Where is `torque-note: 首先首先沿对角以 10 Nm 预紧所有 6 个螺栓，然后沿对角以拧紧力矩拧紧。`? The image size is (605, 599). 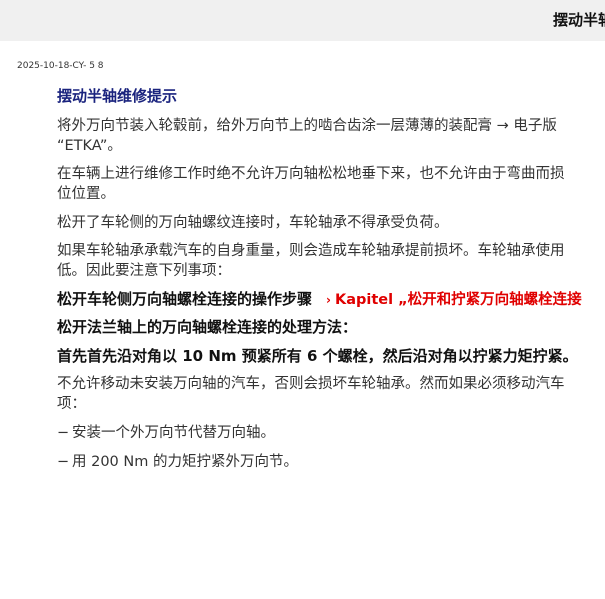 torque-note: 首先首先沿对角以 10 Nm 预紧所有 6 个螺栓，然后沿对角以拧紧力矩拧紧。 is located at coordinates (317, 356).